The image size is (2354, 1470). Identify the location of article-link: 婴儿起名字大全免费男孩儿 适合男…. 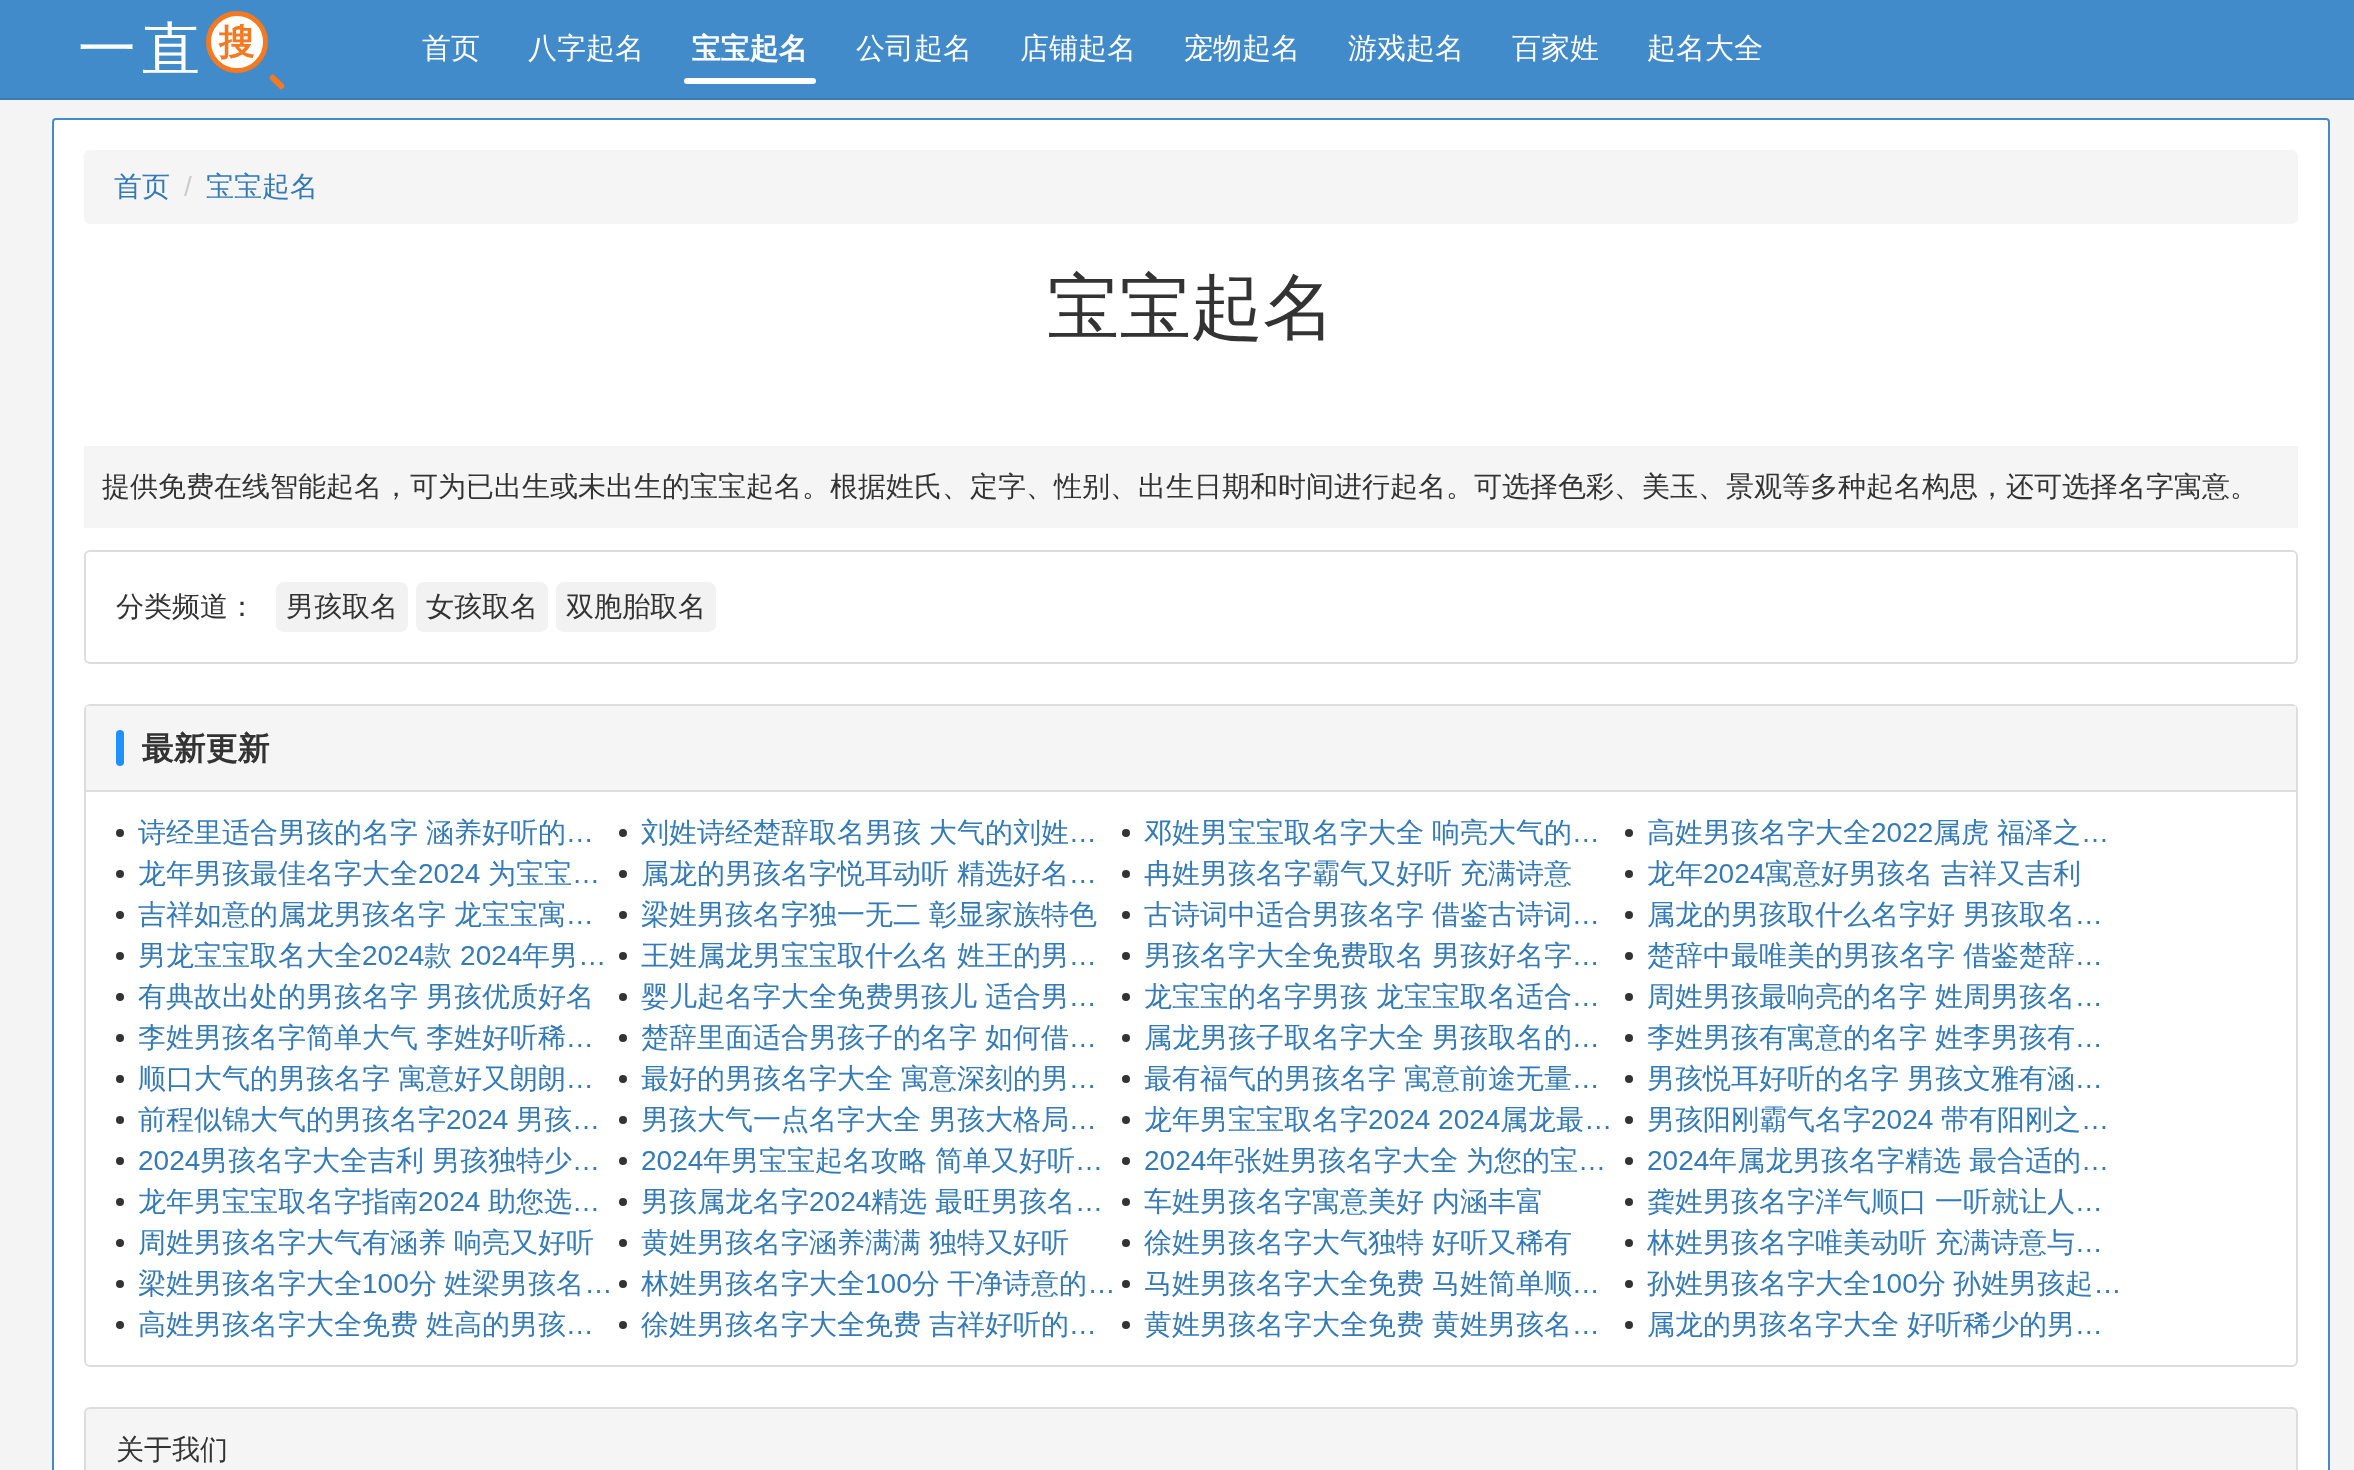
(869, 996).